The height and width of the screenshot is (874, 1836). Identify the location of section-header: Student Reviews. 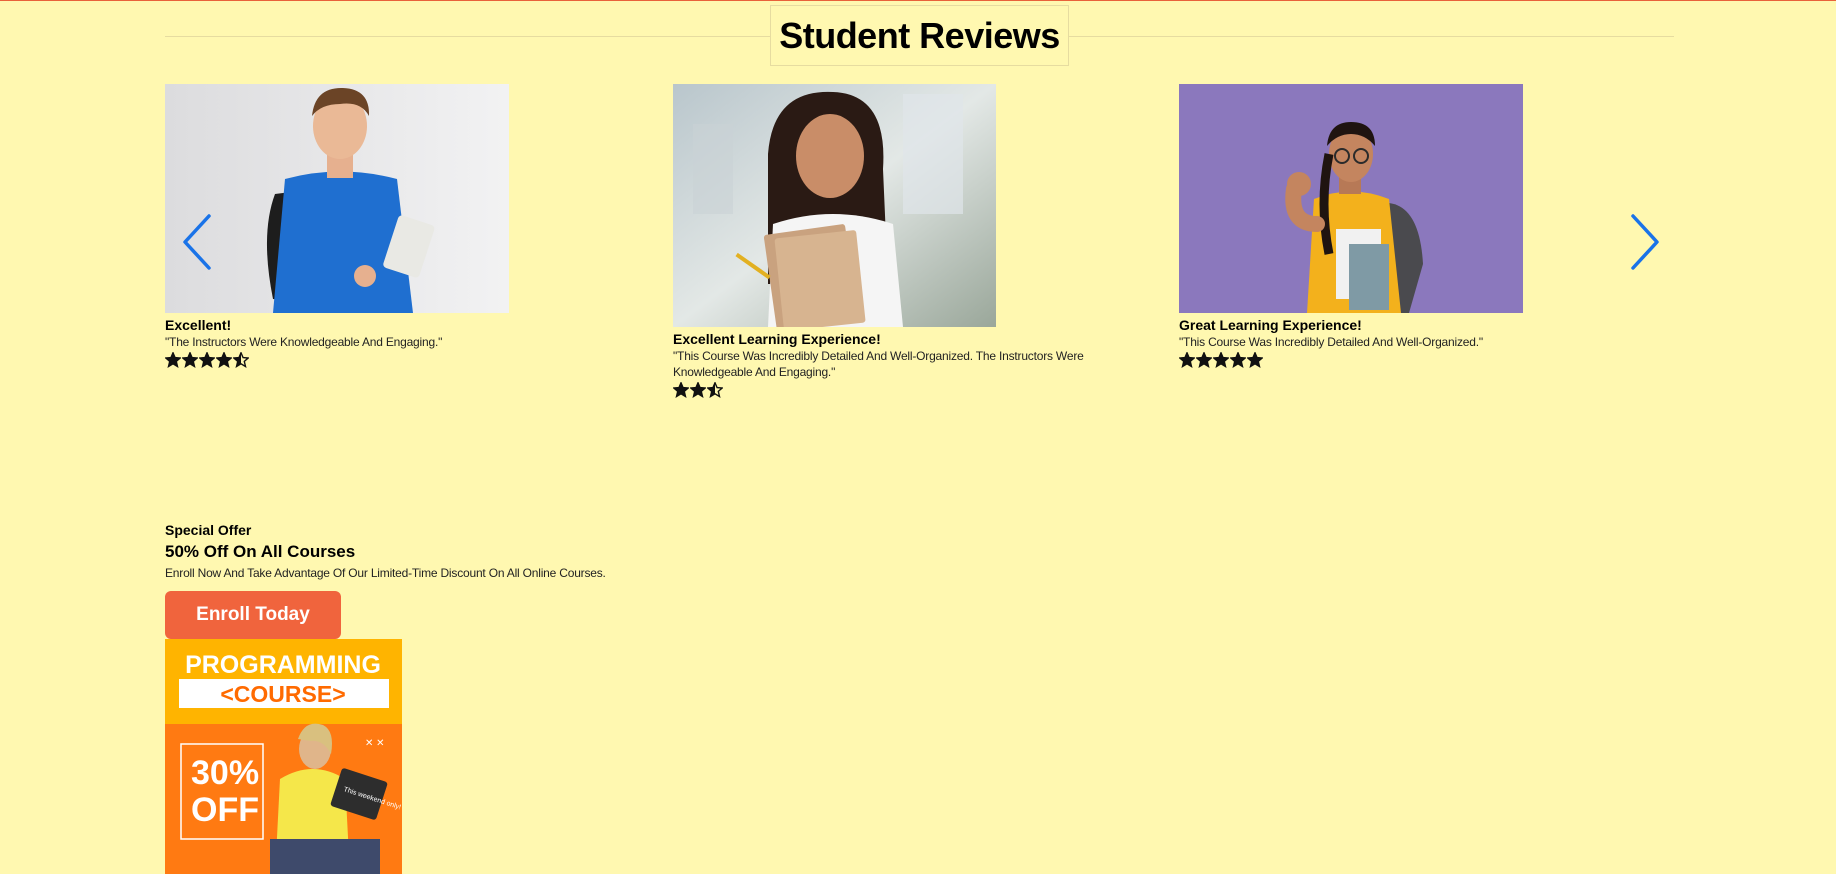
(919, 36).